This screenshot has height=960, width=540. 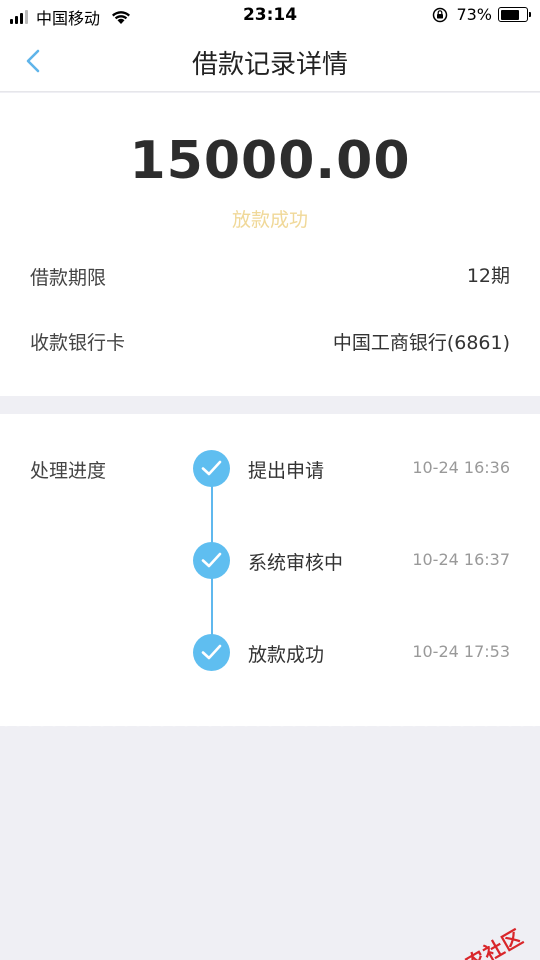 I want to click on rotation-lock-icon, so click(x=440, y=14).